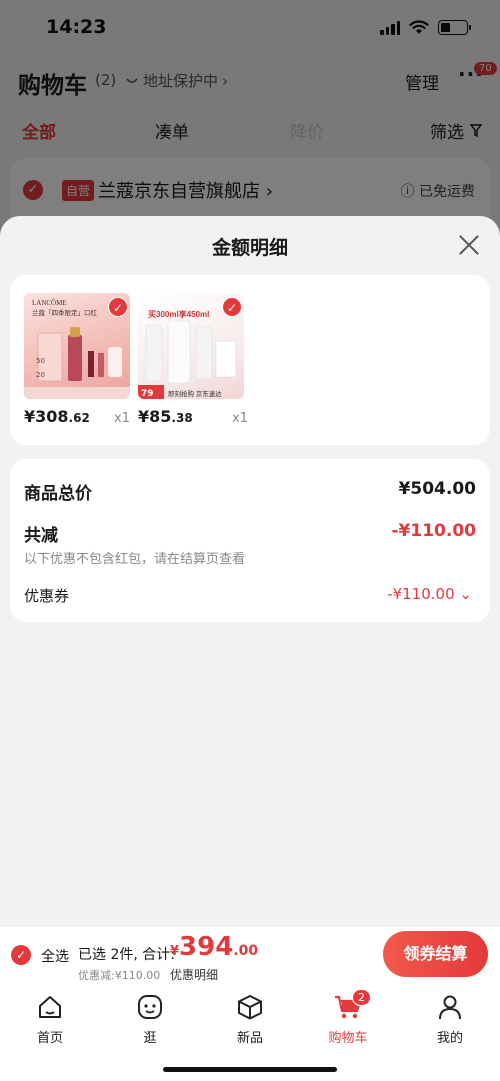 The width and height of the screenshot is (500, 1081). I want to click on tab-mine: 我的, so click(450, 1018).